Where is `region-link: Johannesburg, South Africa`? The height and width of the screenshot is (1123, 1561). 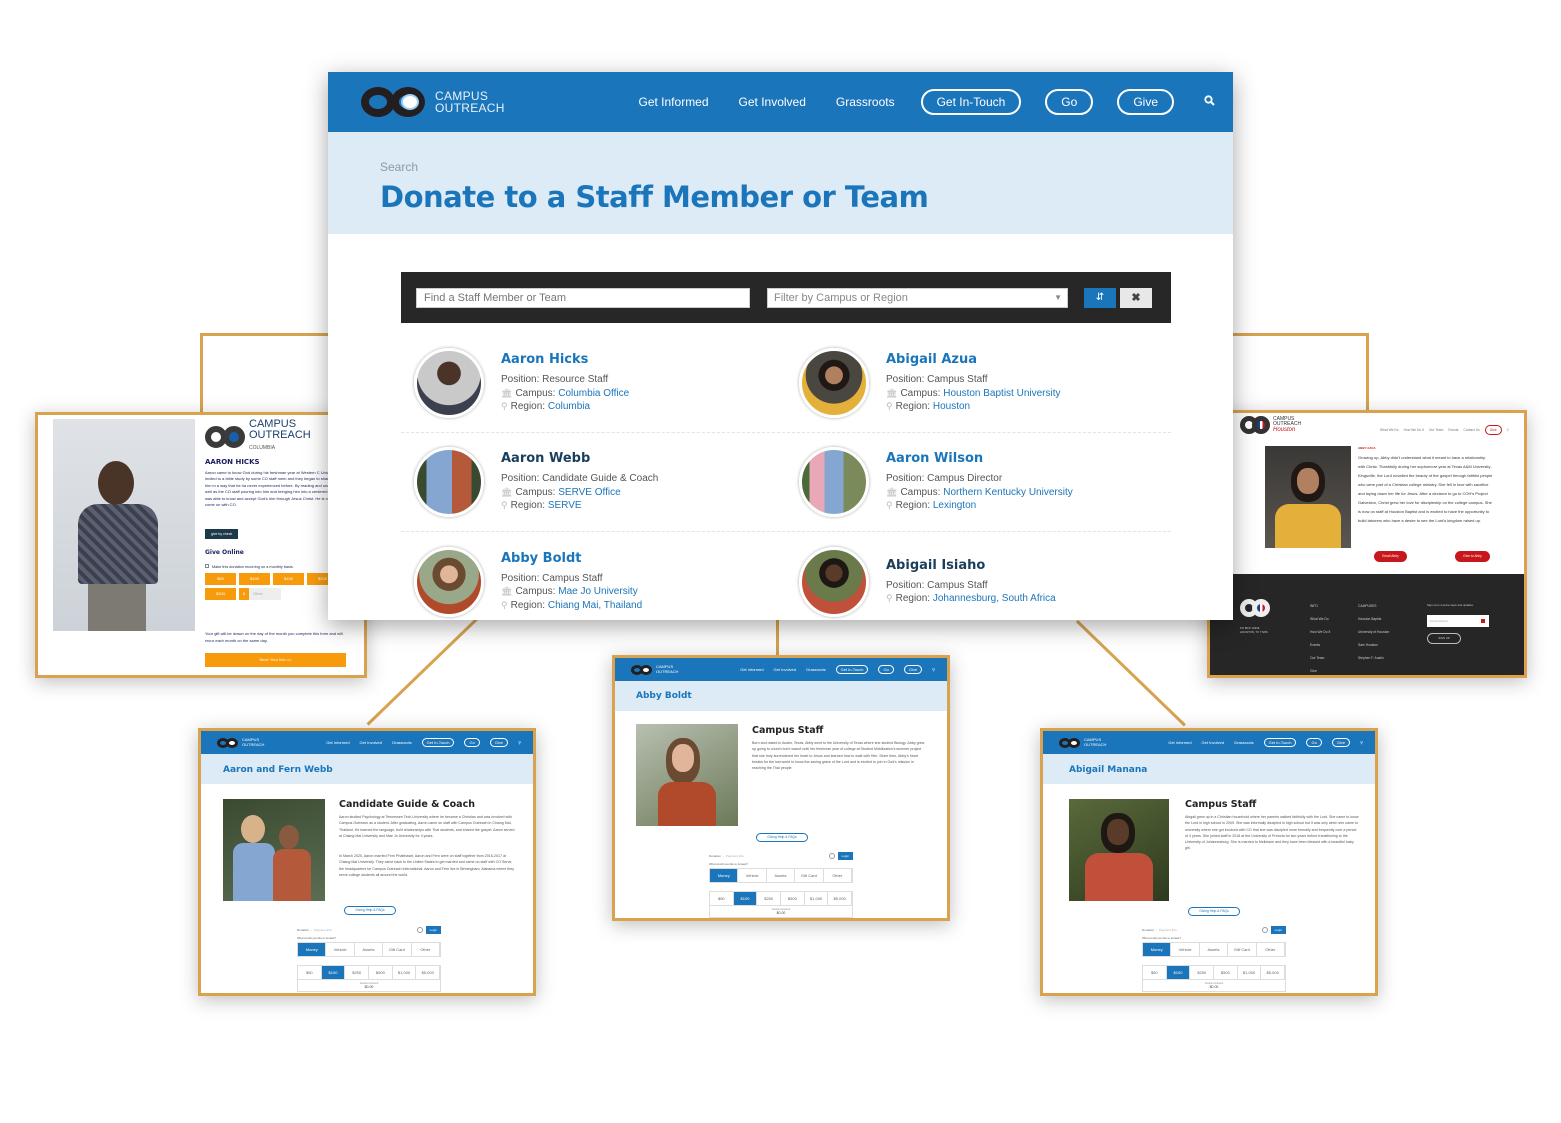
region-link: Johannesburg, South Africa is located at coordinates (994, 598).